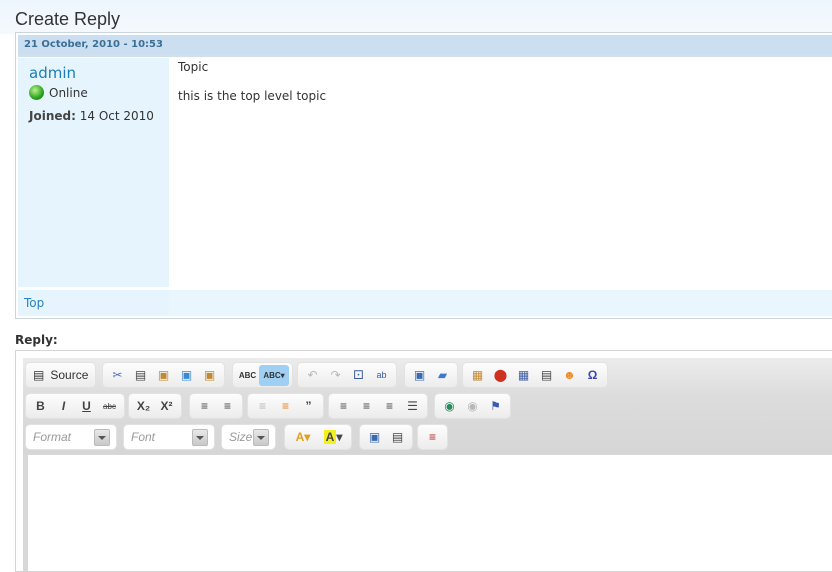 This screenshot has height=572, width=832. What do you see at coordinates (247, 375) in the screenshot?
I see `spellcheck-icon: ABC` at bounding box center [247, 375].